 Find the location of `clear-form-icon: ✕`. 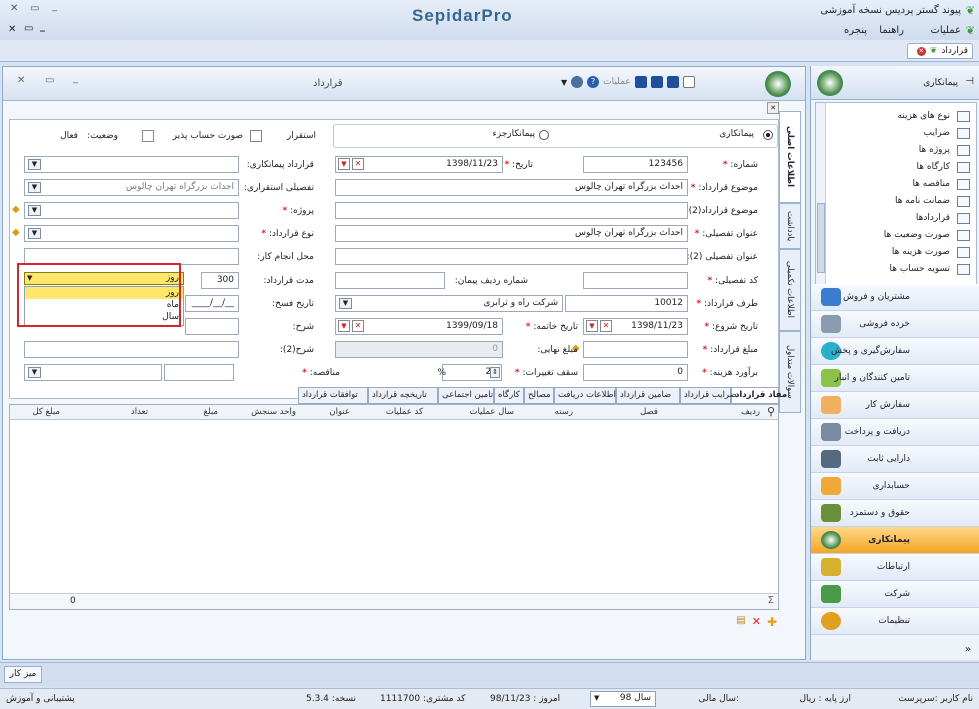

clear-form-icon: ✕ is located at coordinates (773, 108).